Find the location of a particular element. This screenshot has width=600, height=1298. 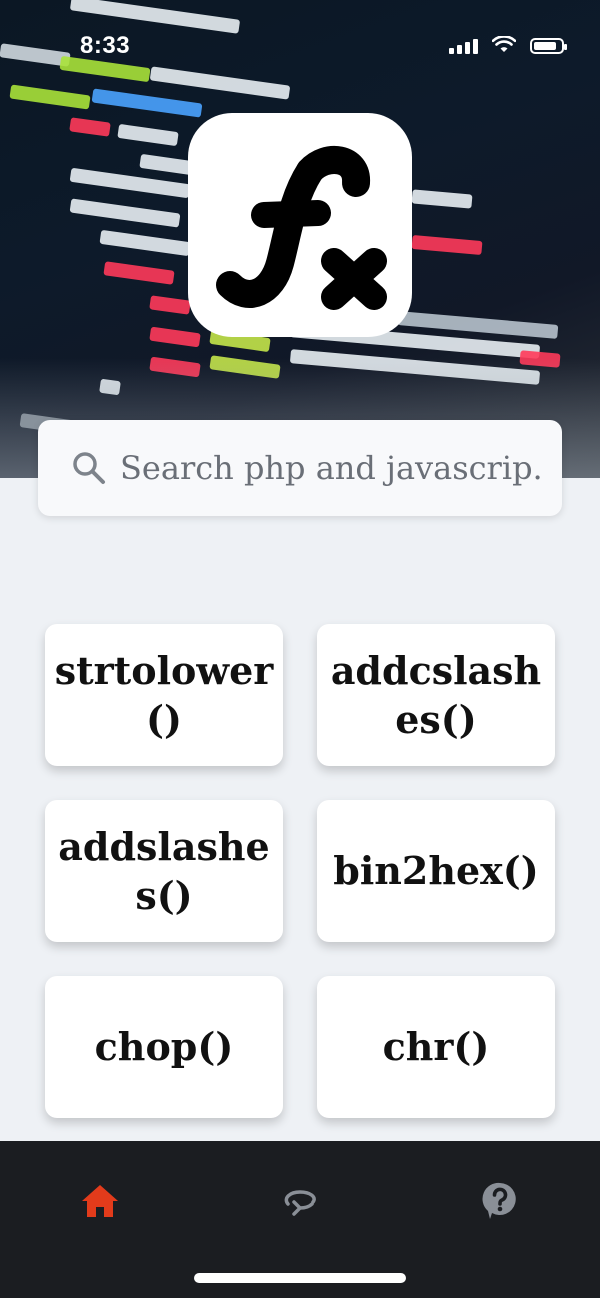

function-card-chr: chr() is located at coordinates (436, 1047).